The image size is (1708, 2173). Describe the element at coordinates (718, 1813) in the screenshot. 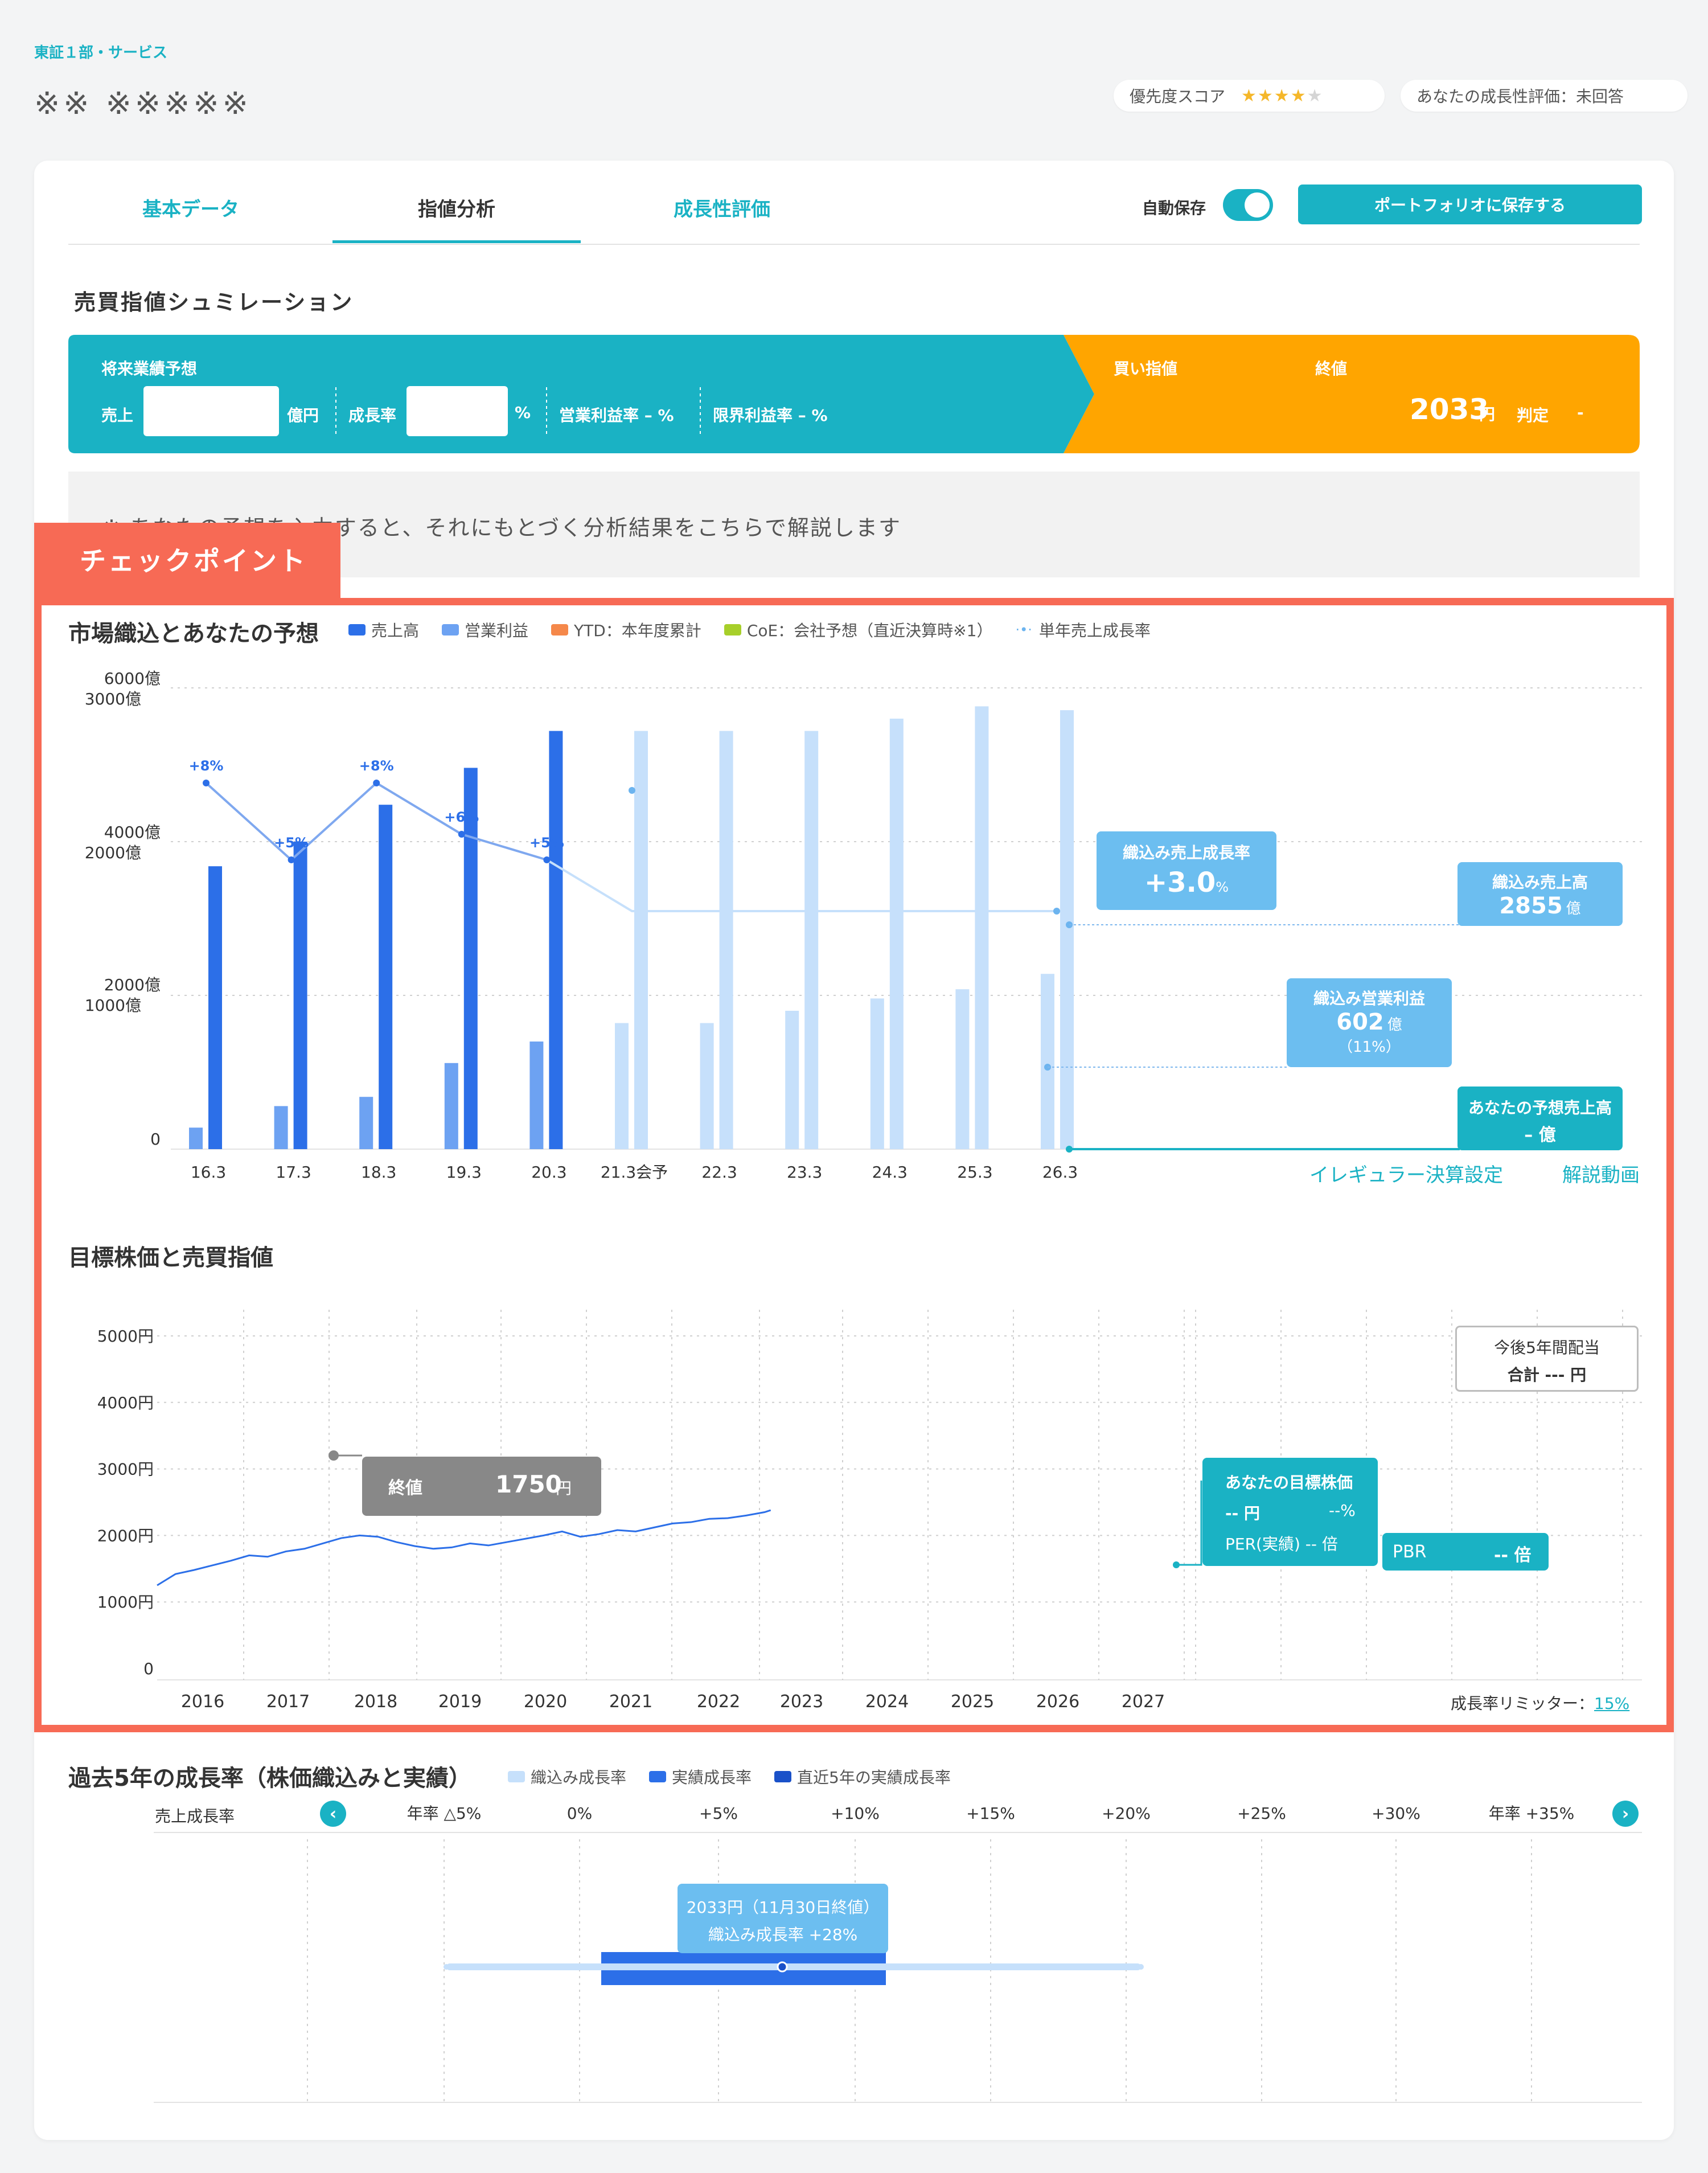

I see `growth-tick-label: +5%` at that location.